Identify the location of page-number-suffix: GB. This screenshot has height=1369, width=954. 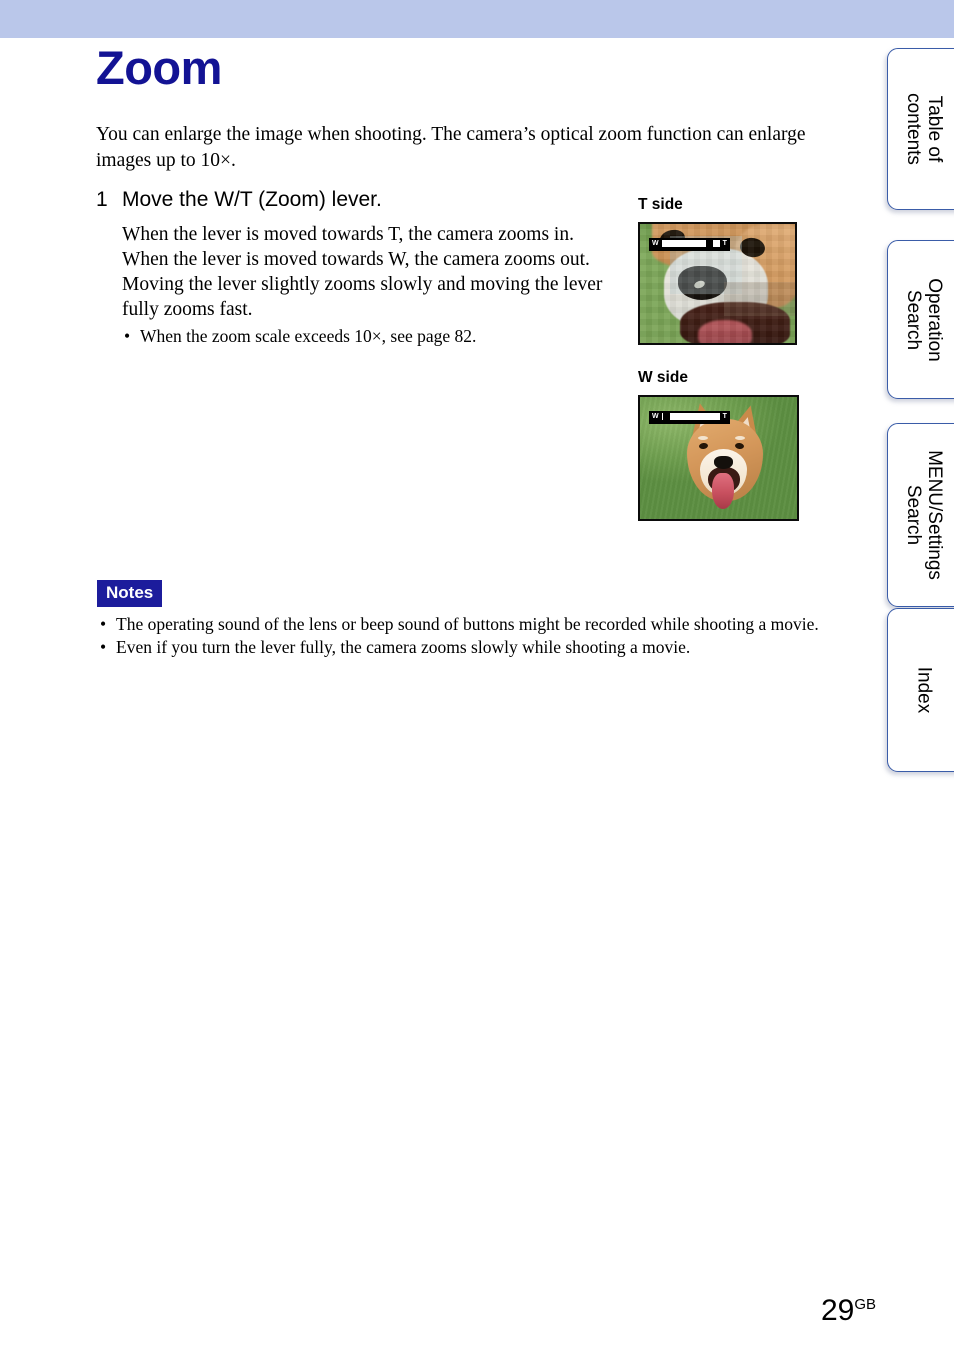
(865, 1304).